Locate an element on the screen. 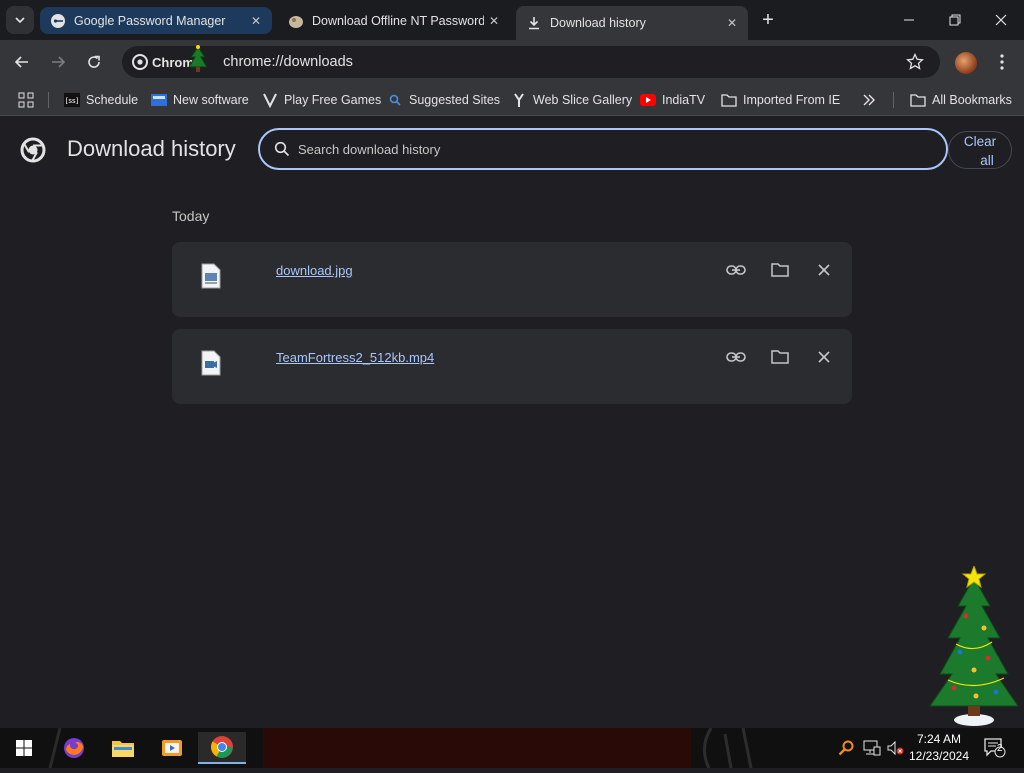 The width and height of the screenshot is (1024, 773). christmas-tree-cursor-icon is located at coordinates (198, 58).